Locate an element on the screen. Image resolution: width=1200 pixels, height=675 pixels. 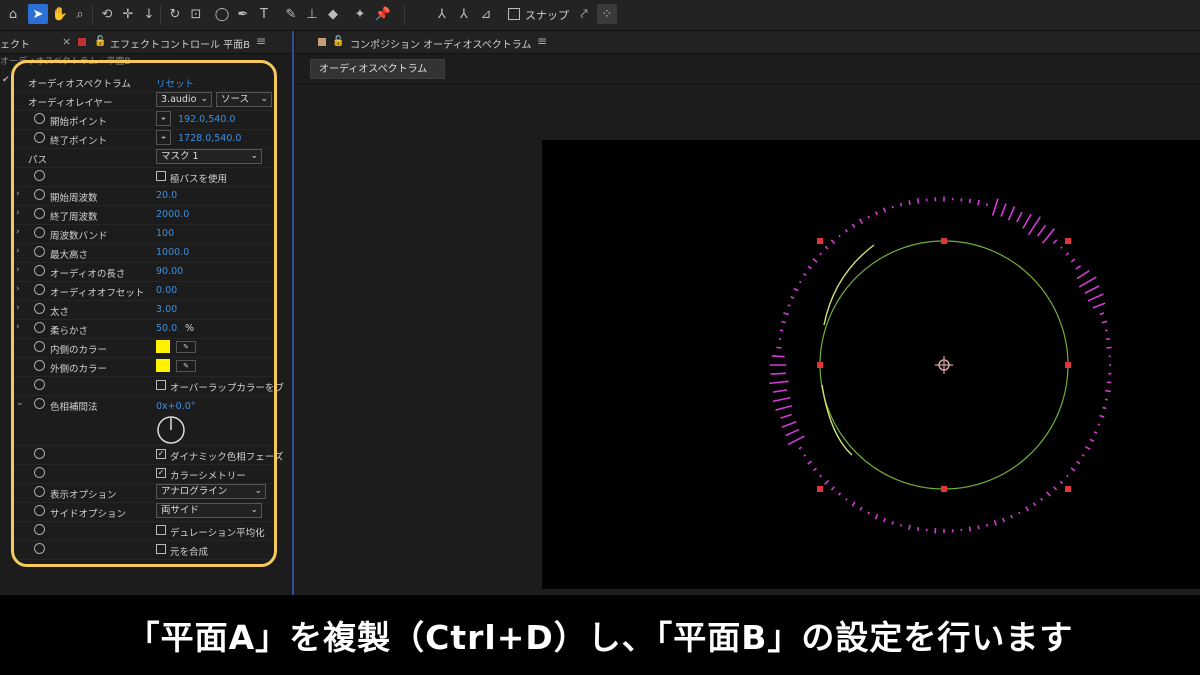
property-value: 100 is located at coordinates (165, 233).